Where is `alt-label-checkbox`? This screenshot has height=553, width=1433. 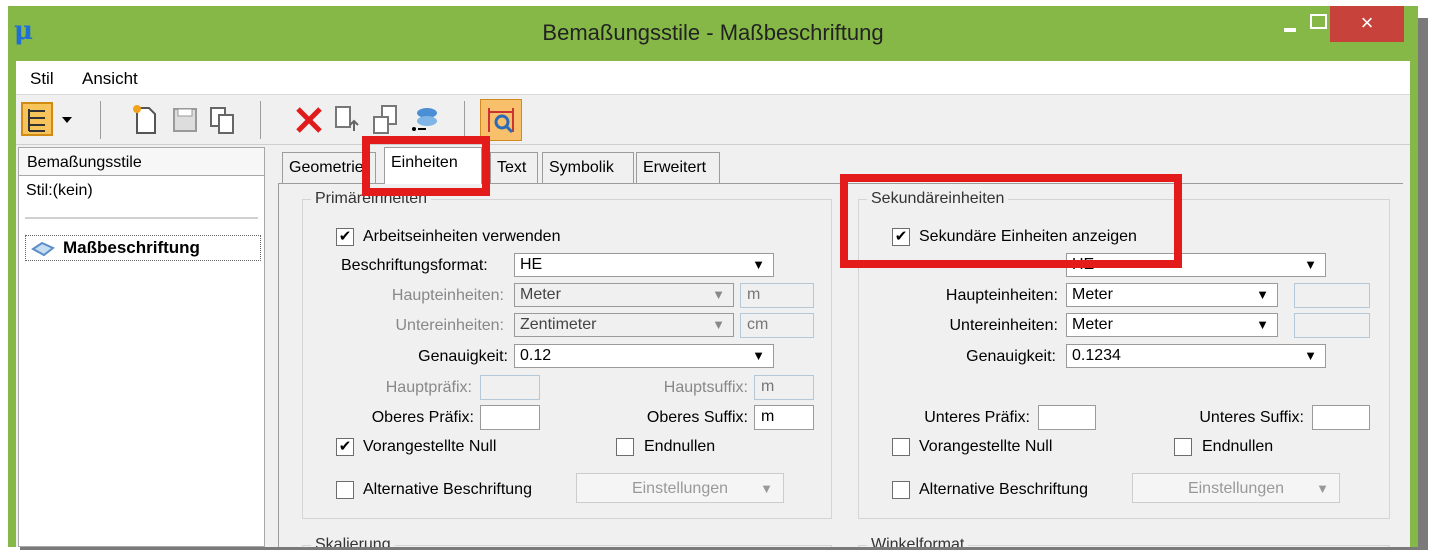
alt-label-checkbox is located at coordinates (345, 490).